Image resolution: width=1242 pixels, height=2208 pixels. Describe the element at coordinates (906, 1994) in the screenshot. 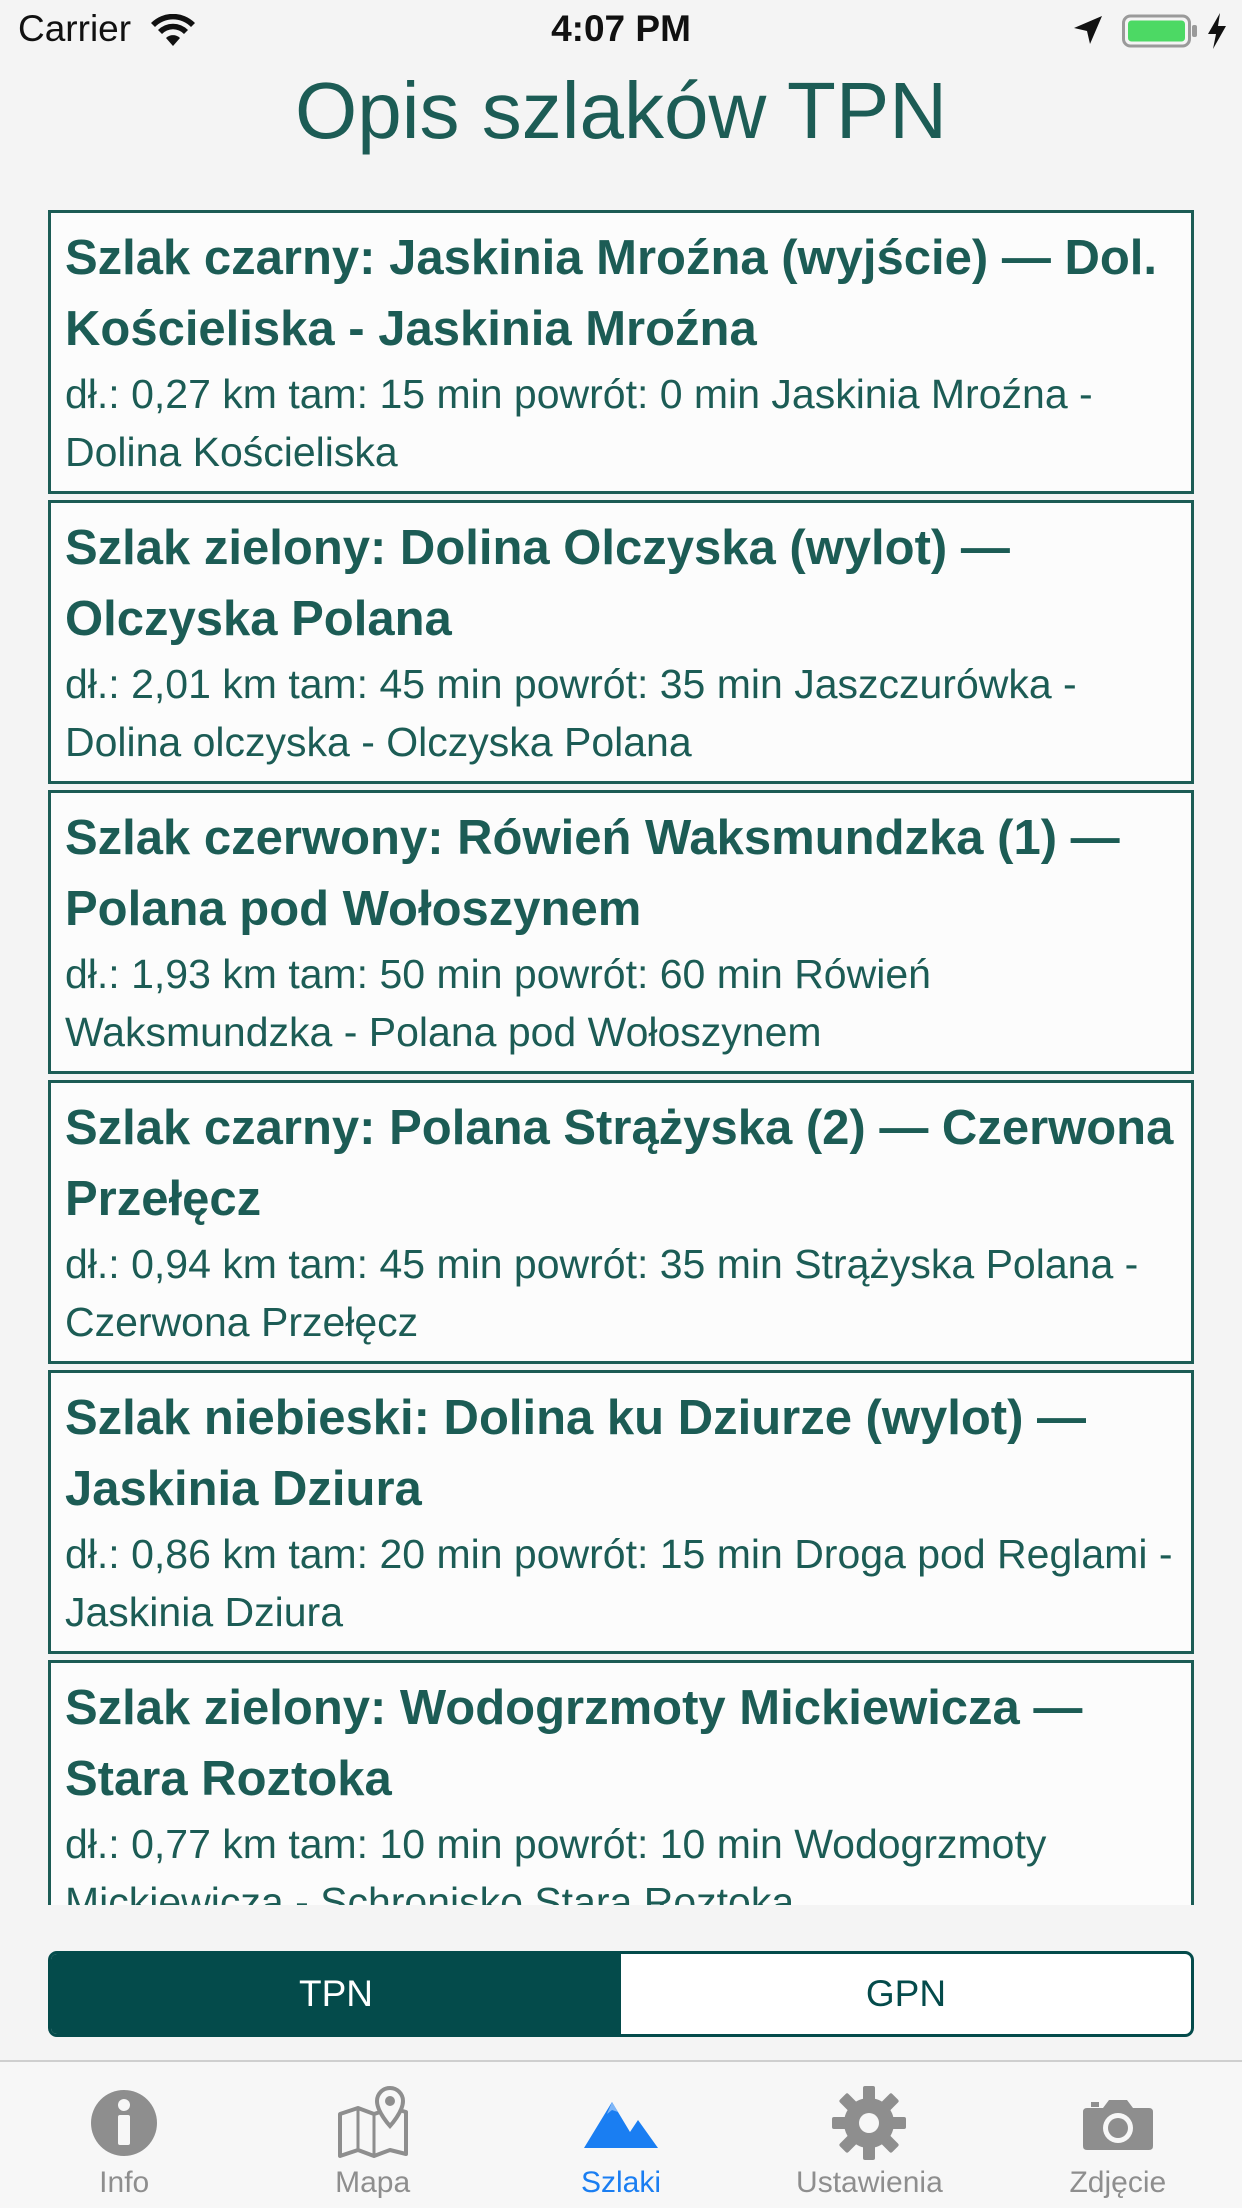

I see `segment-gpn: GPN` at that location.